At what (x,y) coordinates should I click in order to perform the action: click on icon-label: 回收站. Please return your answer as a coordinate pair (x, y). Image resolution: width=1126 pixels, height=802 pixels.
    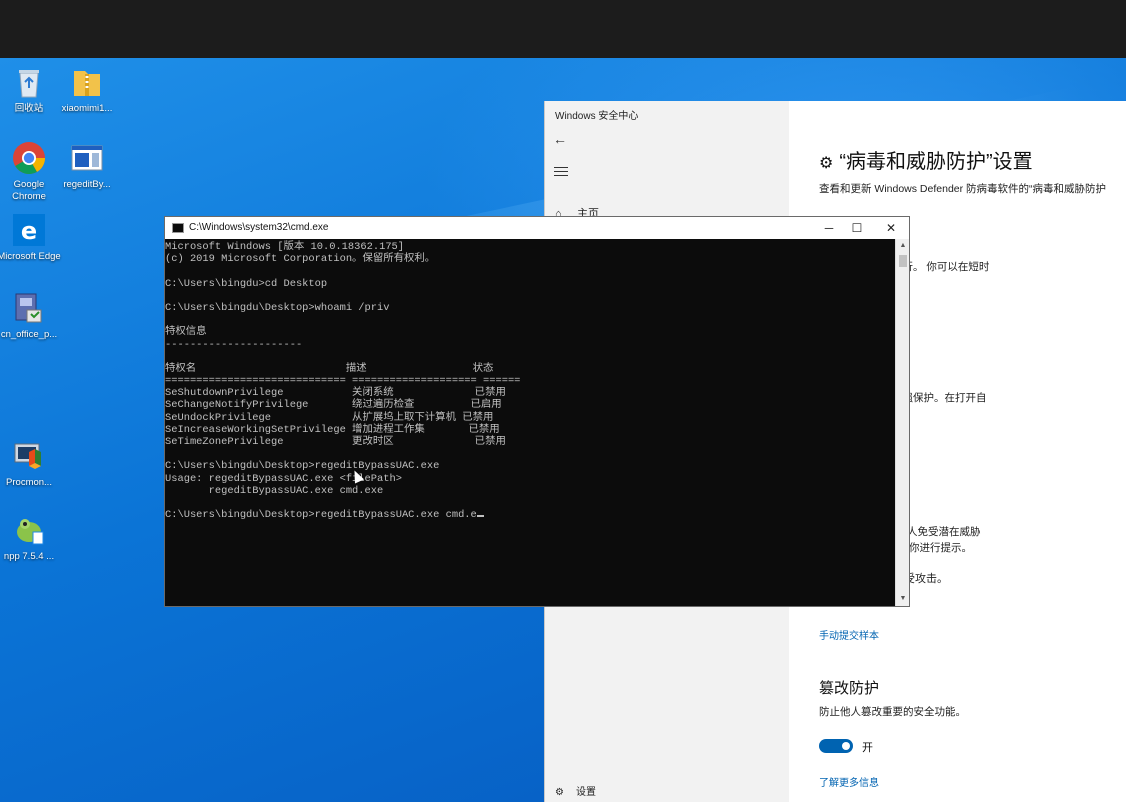
    Looking at the image, I should click on (29, 108).